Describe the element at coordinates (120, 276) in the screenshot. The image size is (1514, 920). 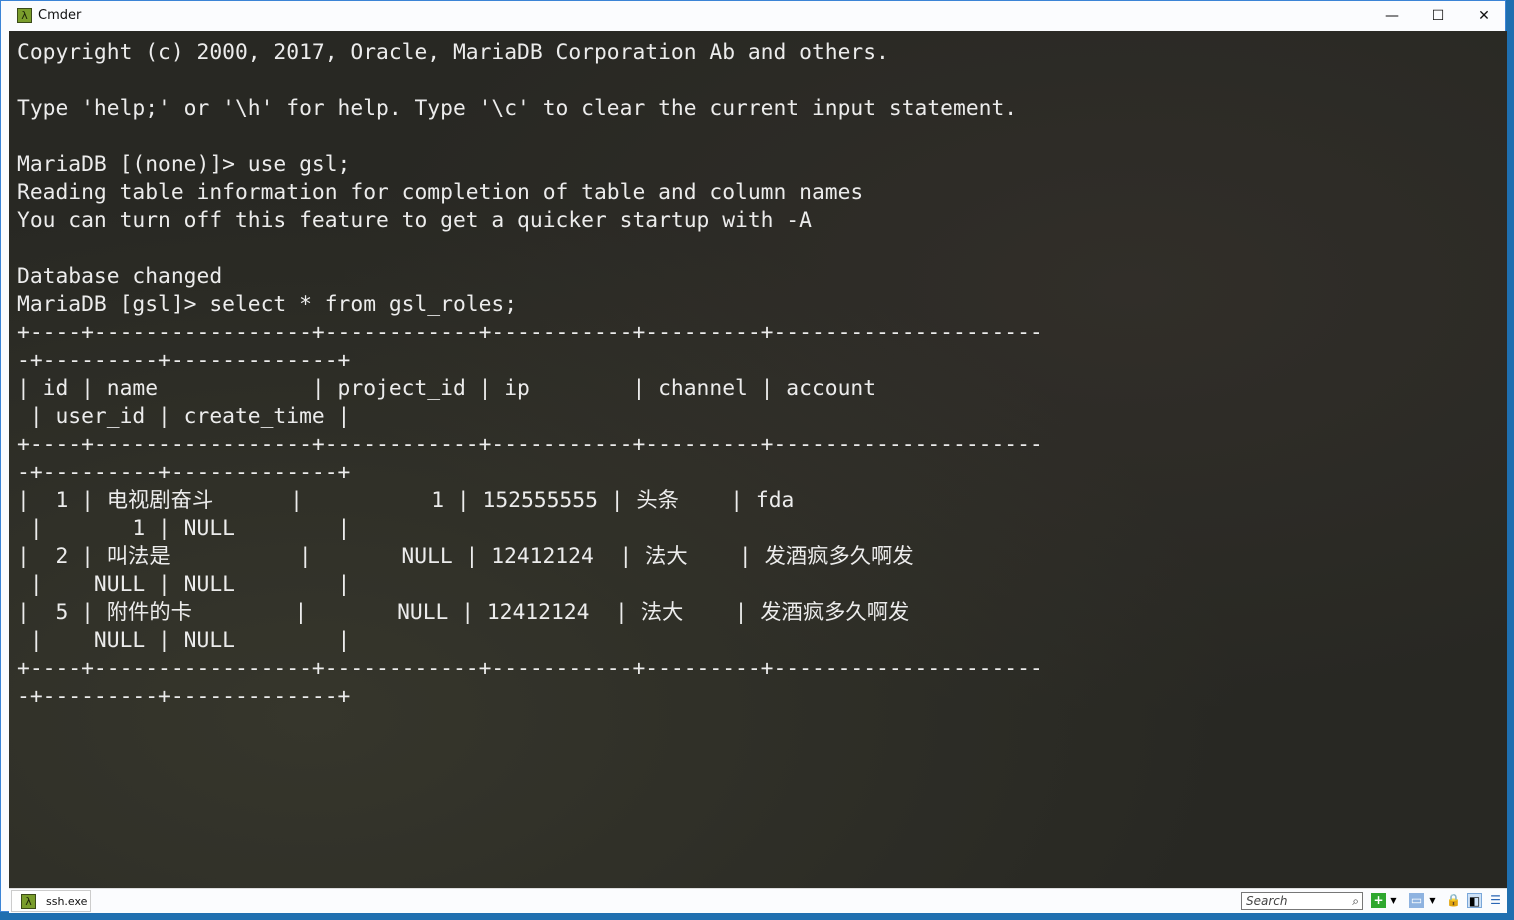
I see `terminal-line: Database changed` at that location.